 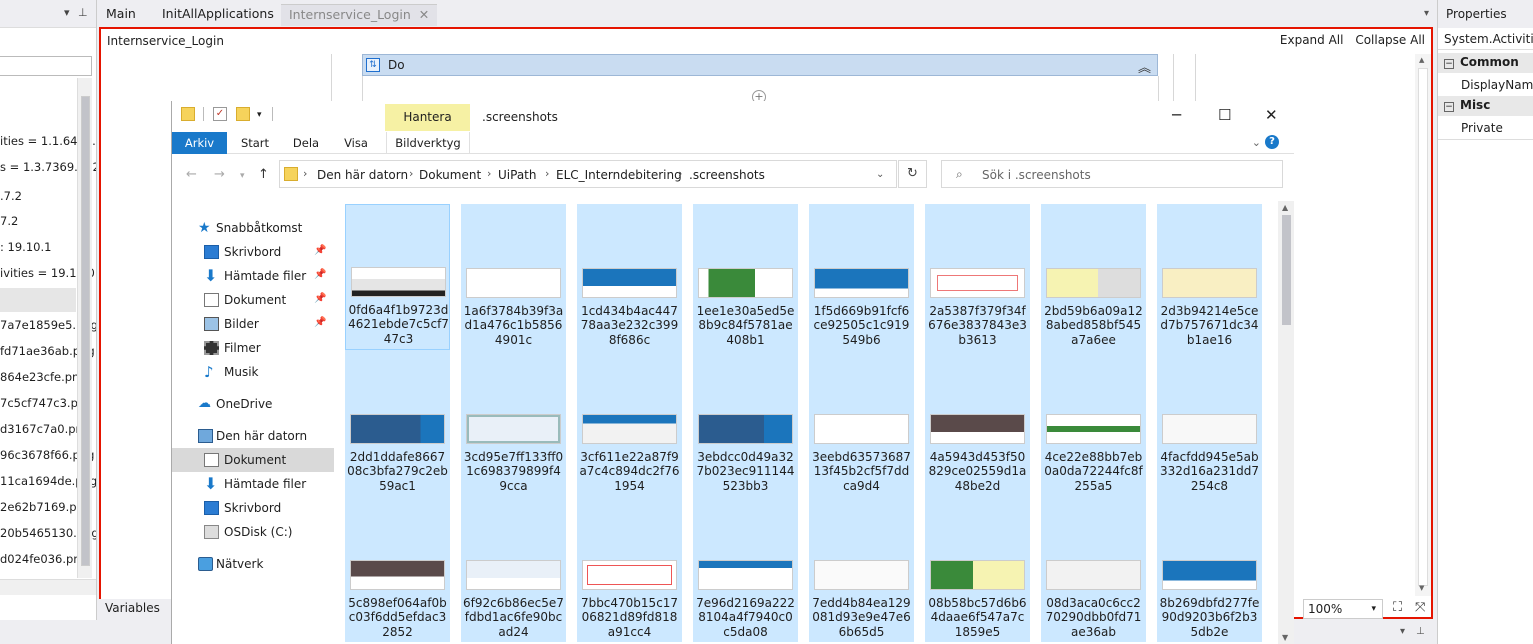 What do you see at coordinates (362, 175) in the screenshot?
I see `breadcrumb-den-har-datorn: Den här datorn` at bounding box center [362, 175].